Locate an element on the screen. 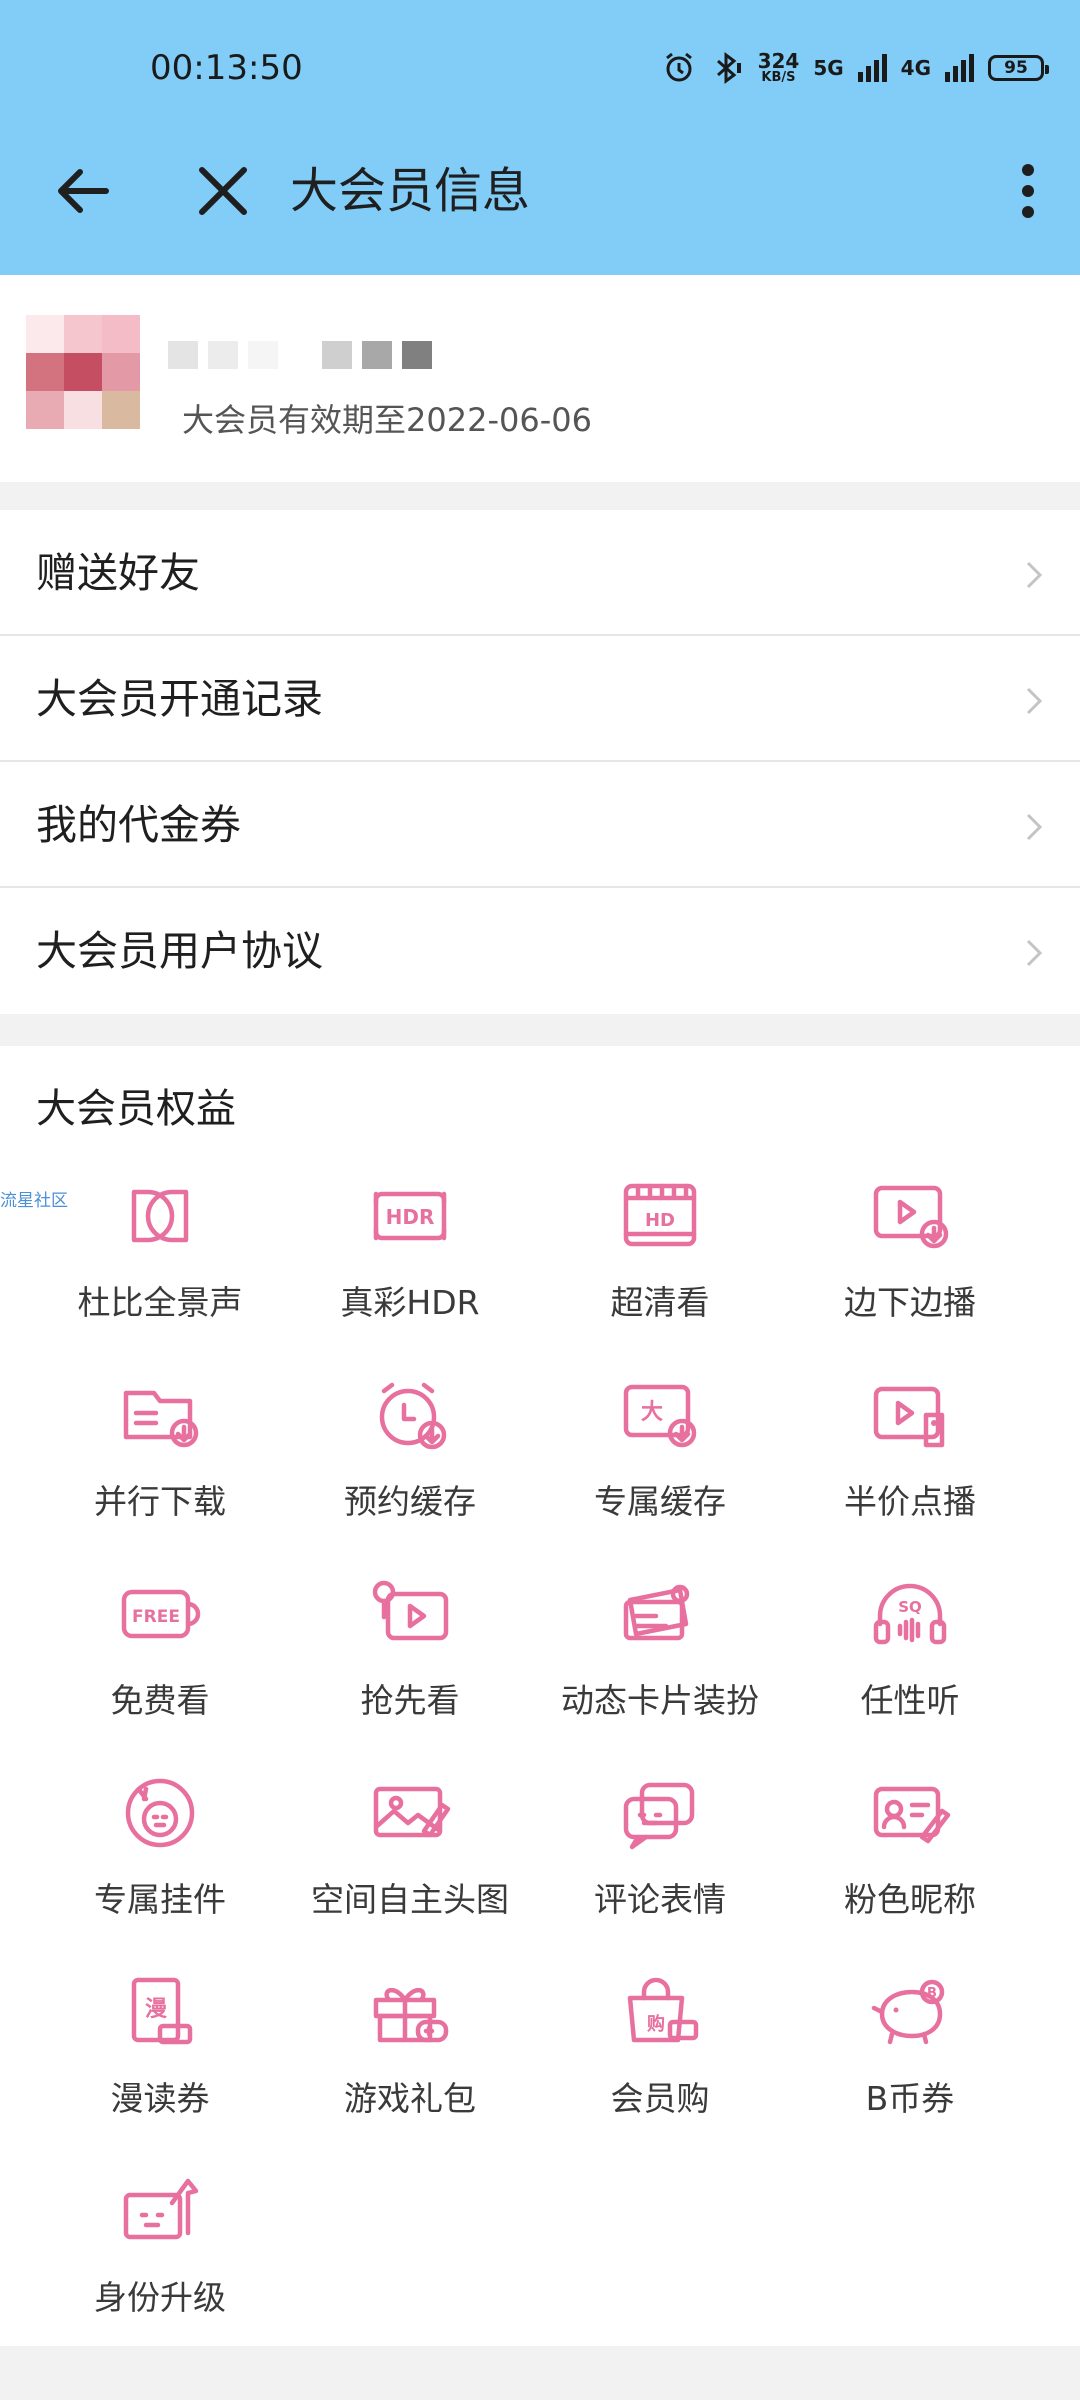  menu-vip-agreement: 大会员用户协议 is located at coordinates (540, 951).